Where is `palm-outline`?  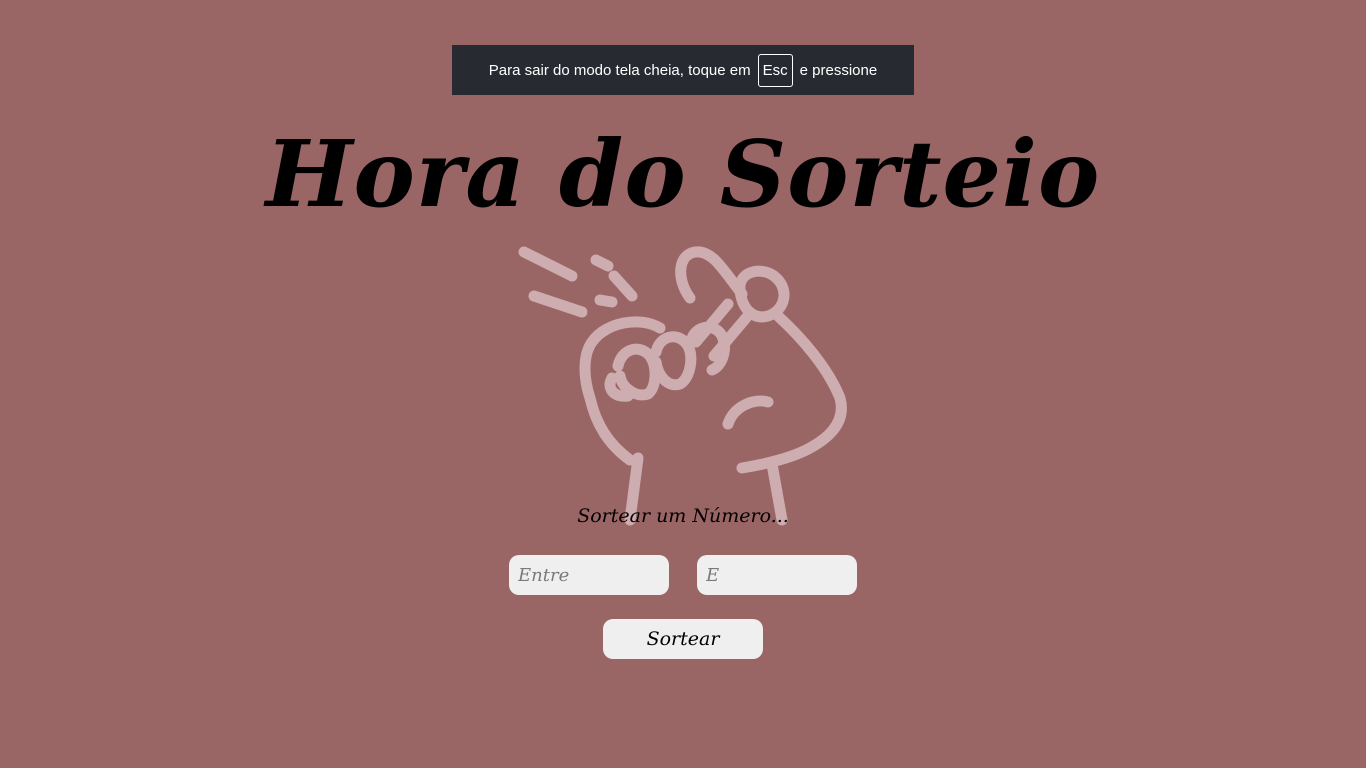
palm-outline is located at coordinates (791, 392).